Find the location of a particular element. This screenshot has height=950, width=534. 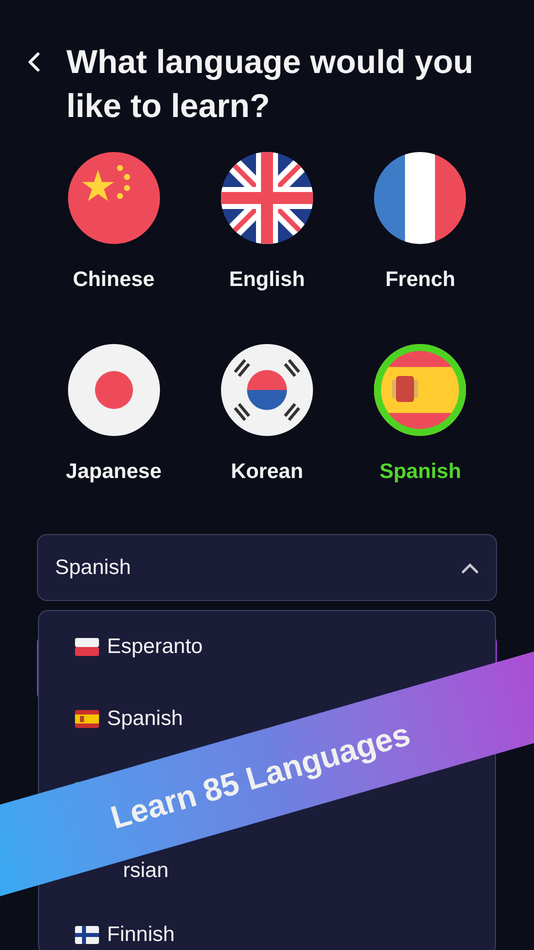

language-option: English is located at coordinates (267, 224).